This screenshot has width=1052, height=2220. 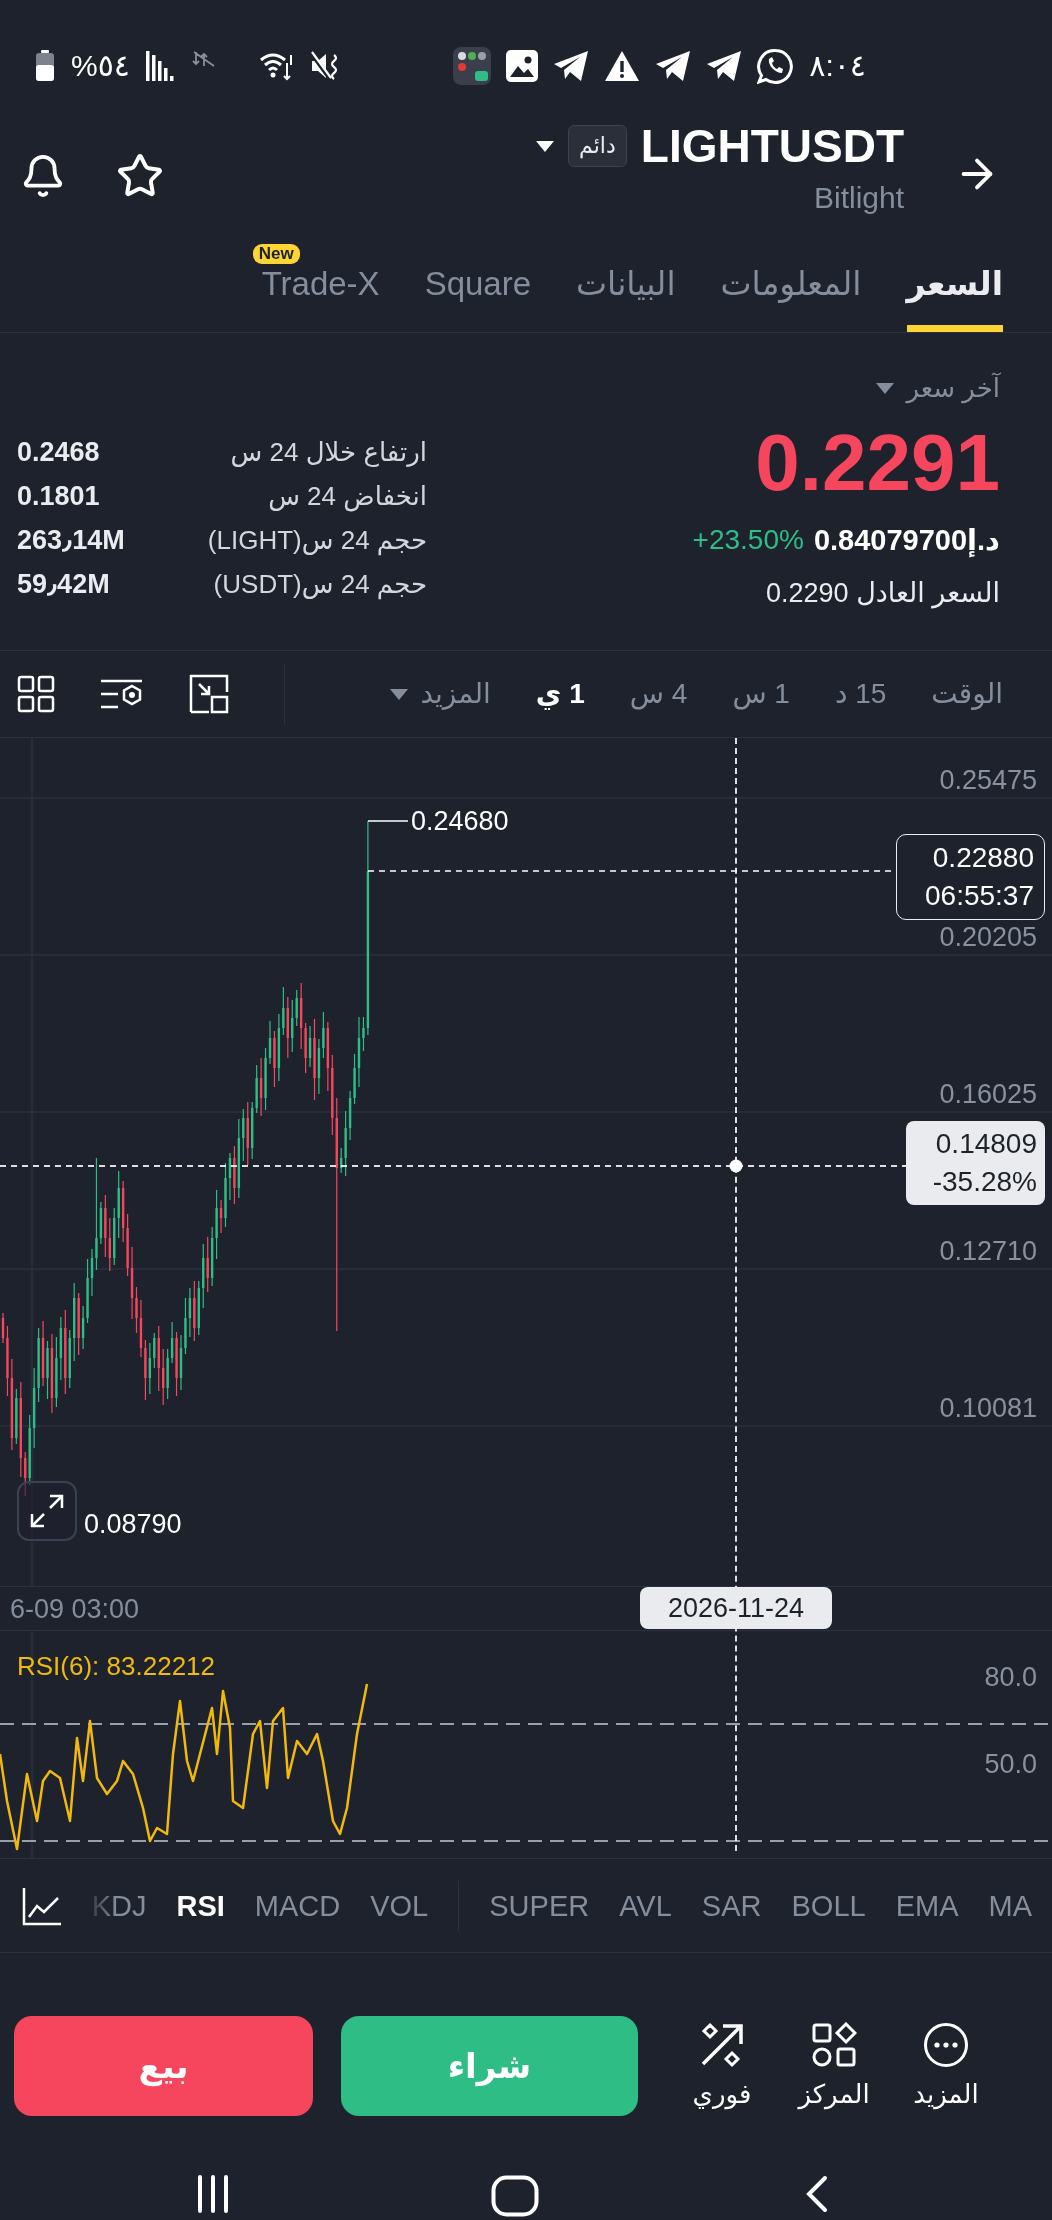 I want to click on price-axis-label: 0.20205, so click(x=988, y=937).